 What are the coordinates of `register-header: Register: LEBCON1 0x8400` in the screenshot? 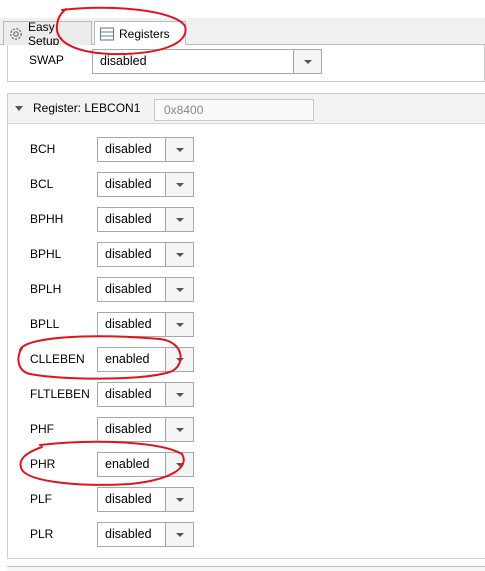 It's located at (246, 109).